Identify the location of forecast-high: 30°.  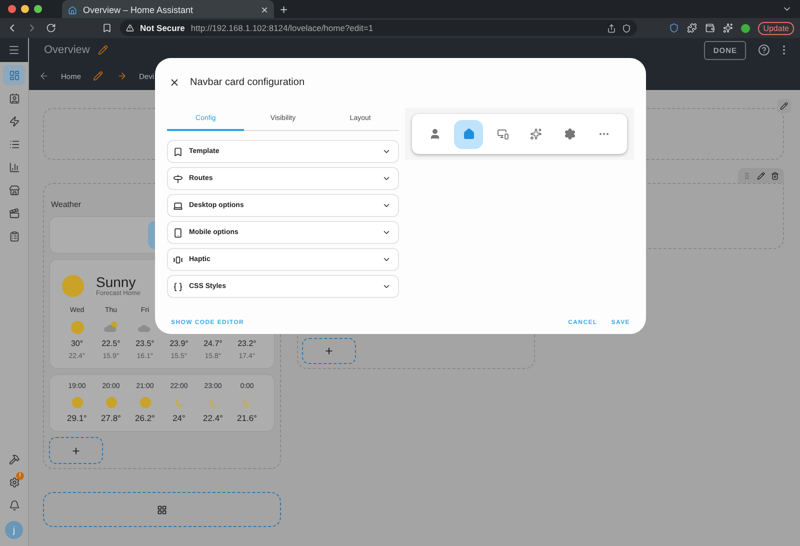
(77, 343).